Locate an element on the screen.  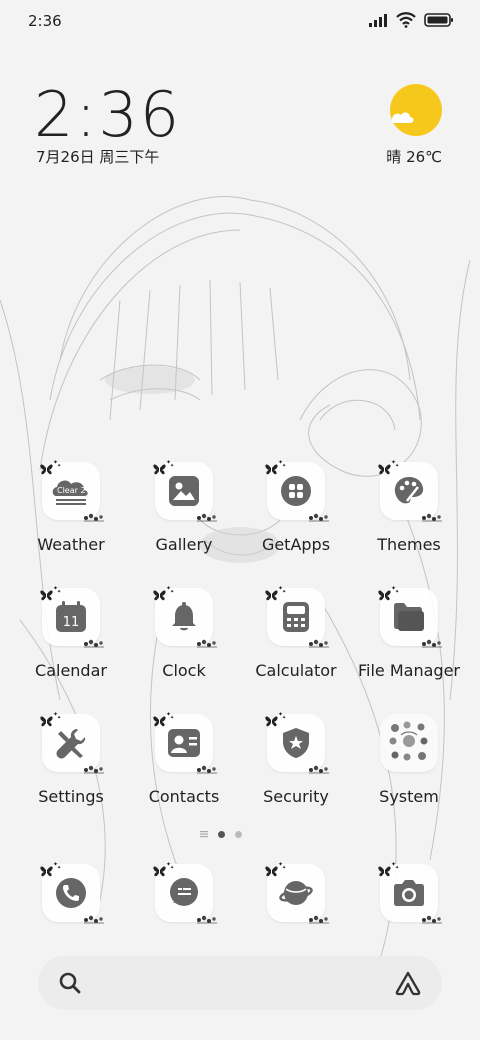
app-file-manager: File Manager is located at coordinates (409, 632).